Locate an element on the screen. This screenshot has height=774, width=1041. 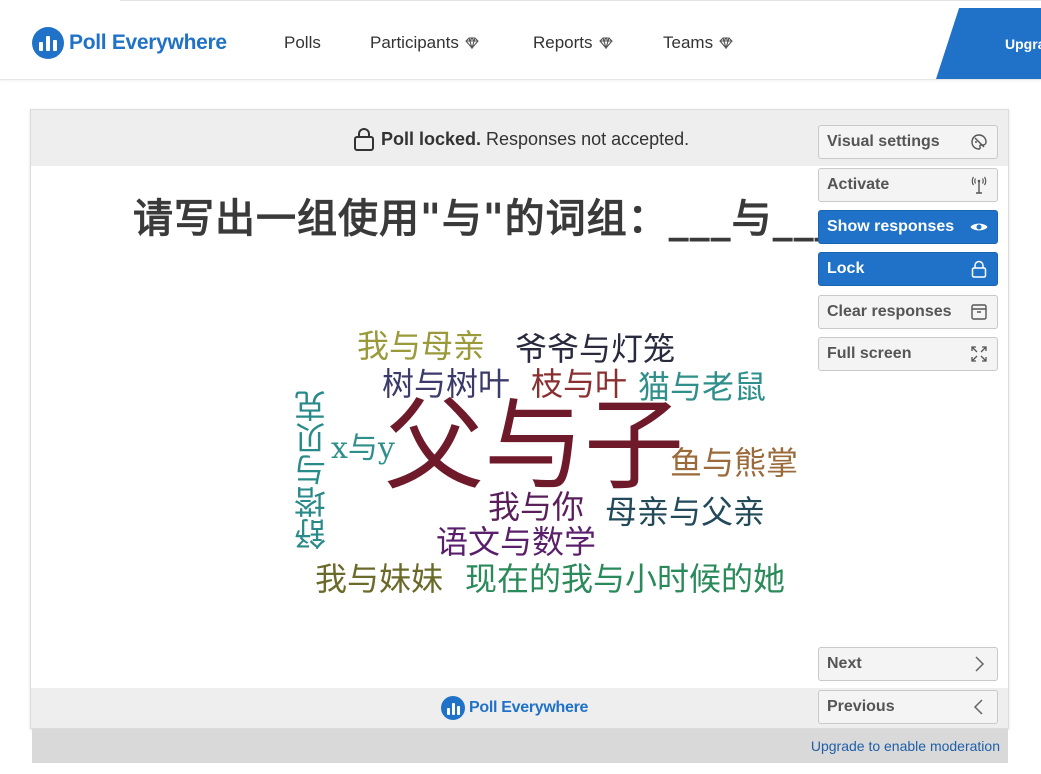
word-cloud-word: 父与子 is located at coordinates (534, 445).